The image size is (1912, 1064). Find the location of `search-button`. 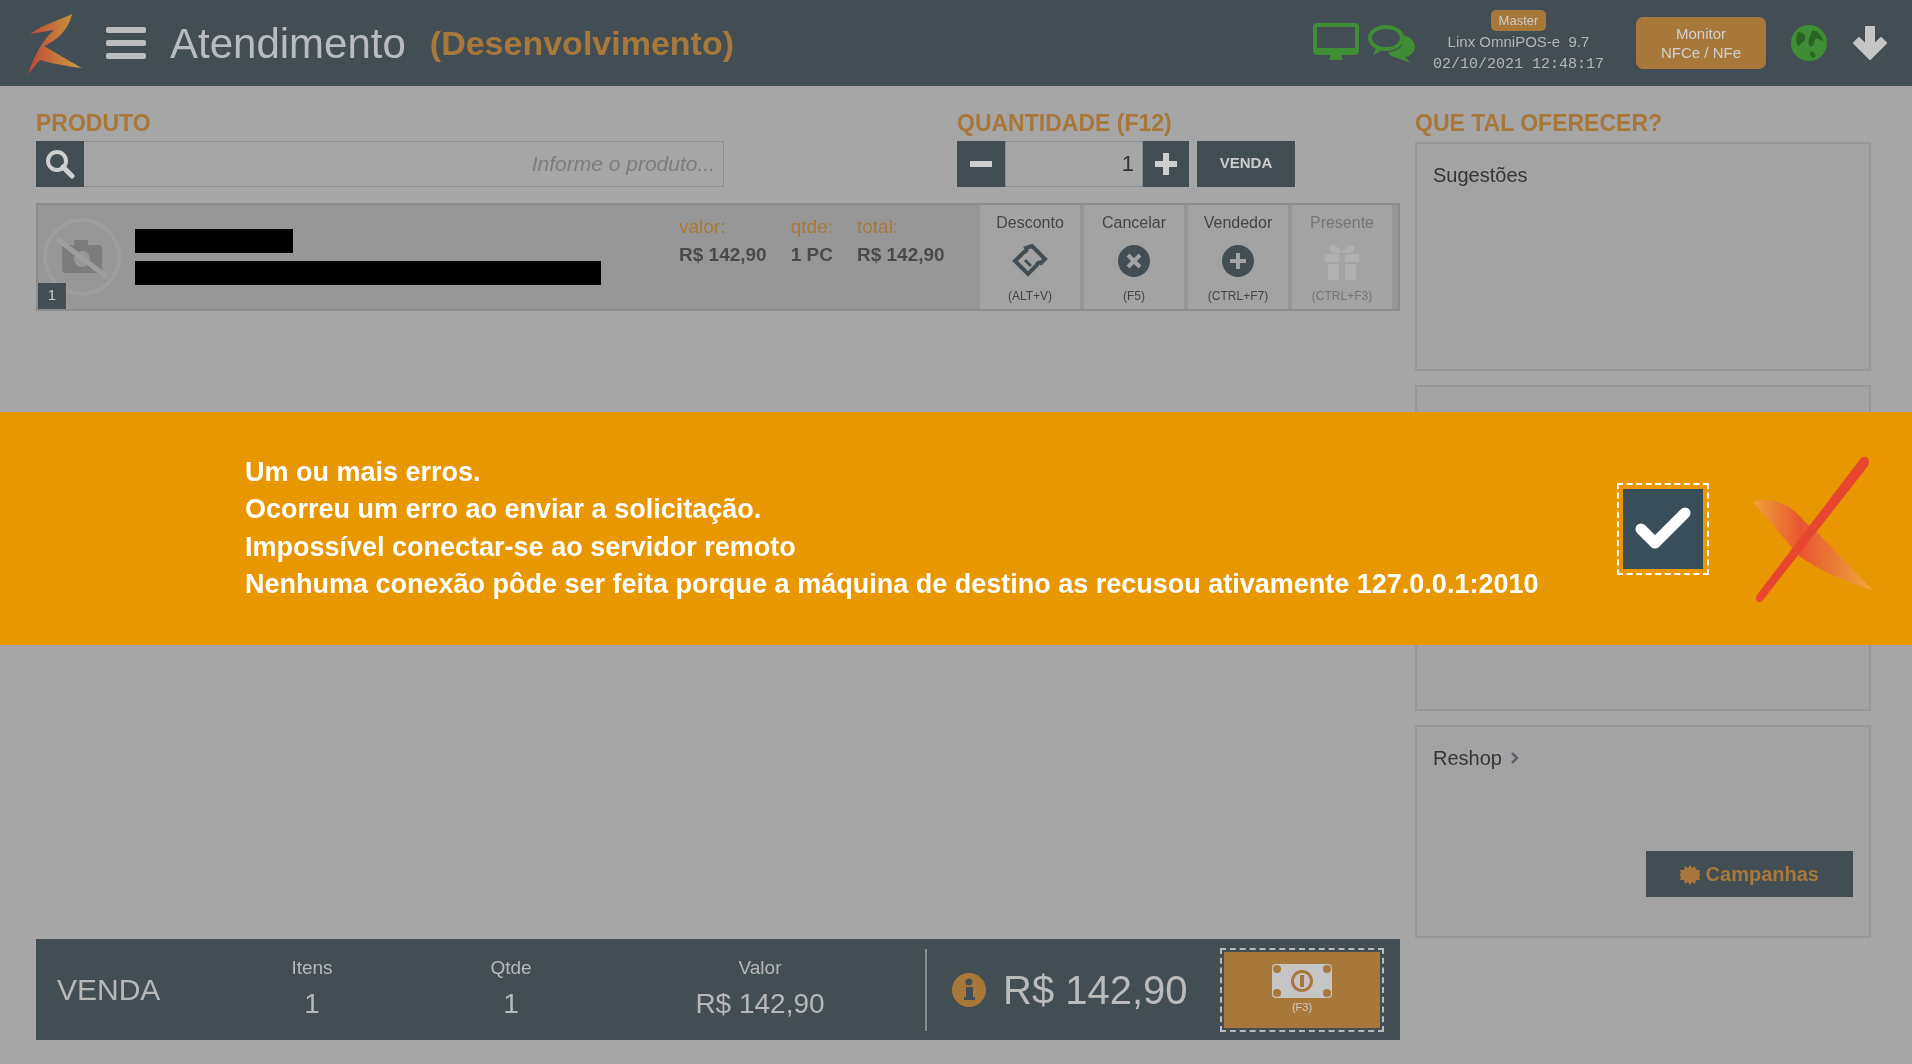

search-button is located at coordinates (60, 163).